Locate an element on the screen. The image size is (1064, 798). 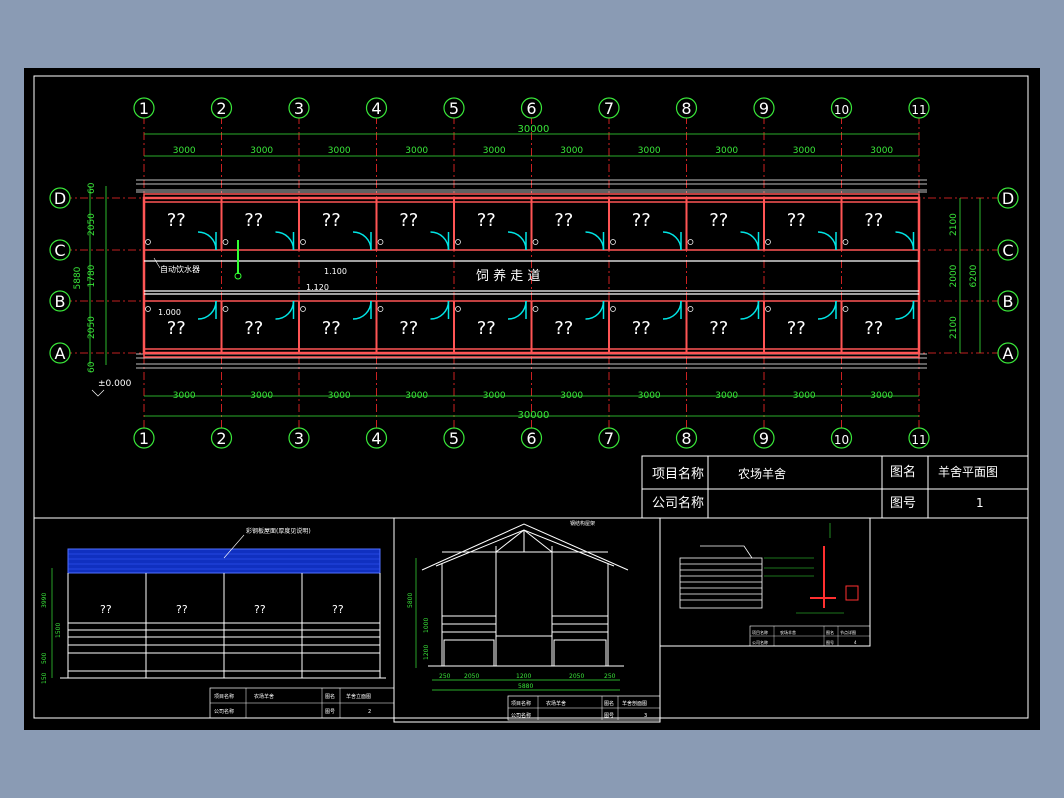
side-dim: 2100 is located at coordinates (954, 327).